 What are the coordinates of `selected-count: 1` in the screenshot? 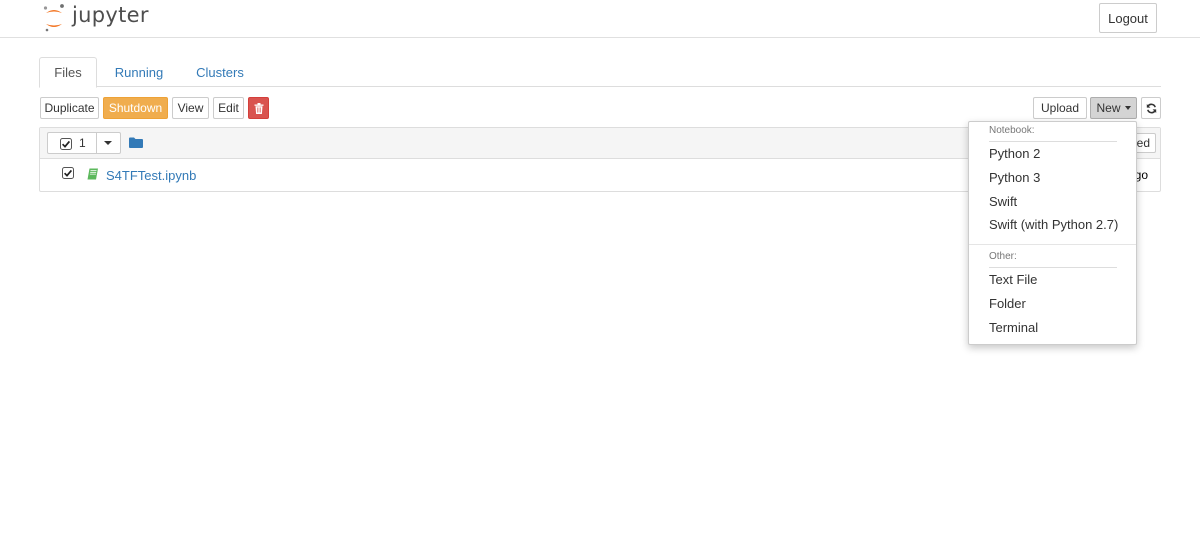 It's located at (82, 143).